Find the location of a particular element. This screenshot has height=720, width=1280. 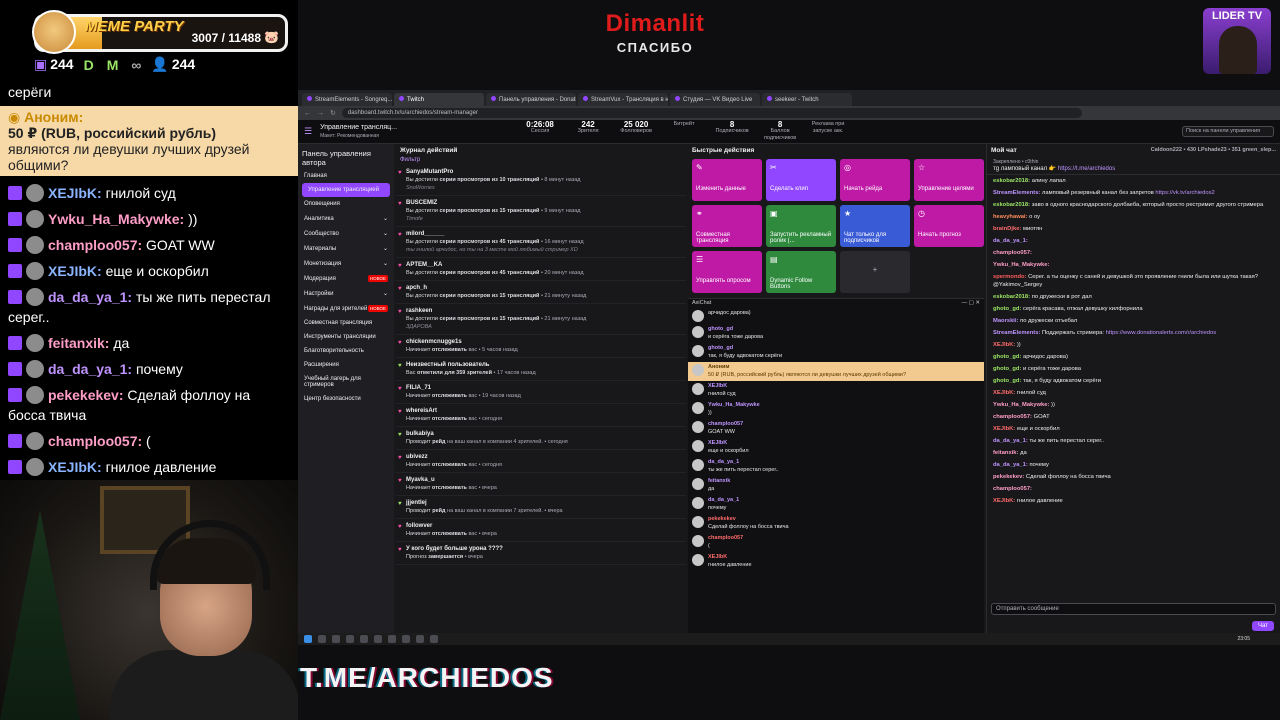

sidenav-item: Награды для зрителей НОВОЕ is located at coordinates (346, 308).